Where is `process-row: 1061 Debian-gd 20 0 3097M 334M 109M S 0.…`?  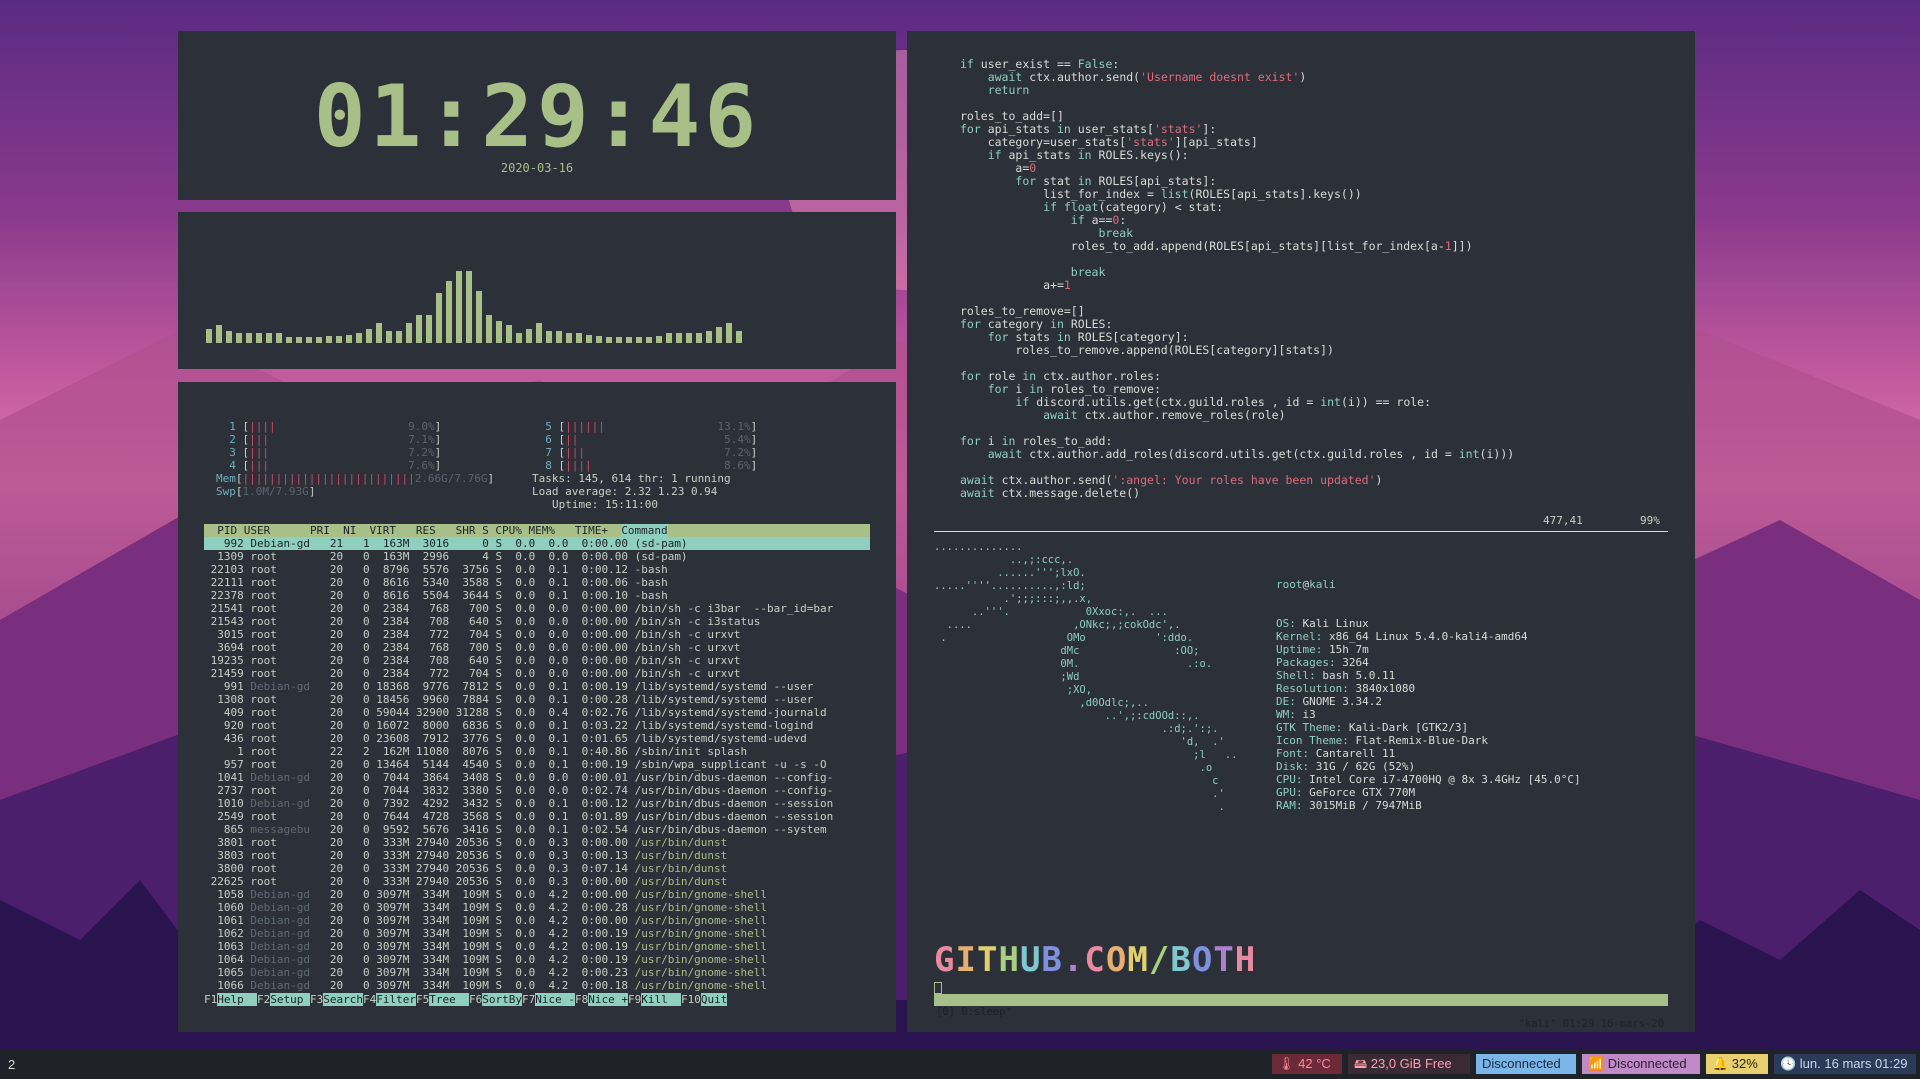
process-row: 1061 Debian-gd 20 0 3097M 334M 109M S 0.… is located at coordinates (537, 920).